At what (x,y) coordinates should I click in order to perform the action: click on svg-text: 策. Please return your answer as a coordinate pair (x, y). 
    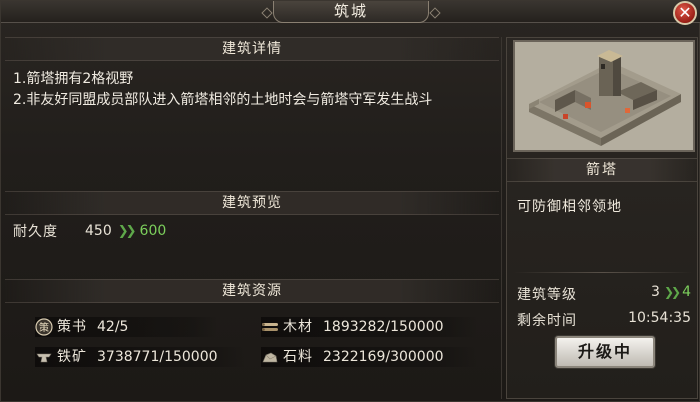
    Looking at the image, I should click on (44, 327).